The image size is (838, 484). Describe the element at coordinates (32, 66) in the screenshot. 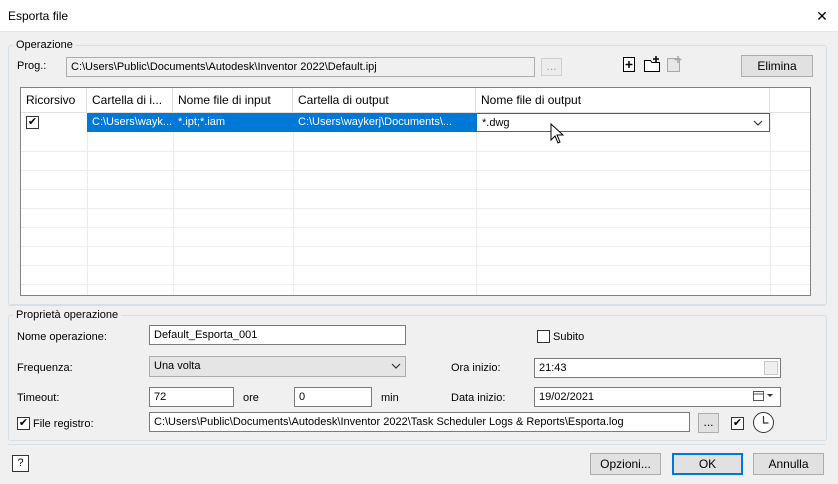

I see `prog-label: Prog.:` at that location.